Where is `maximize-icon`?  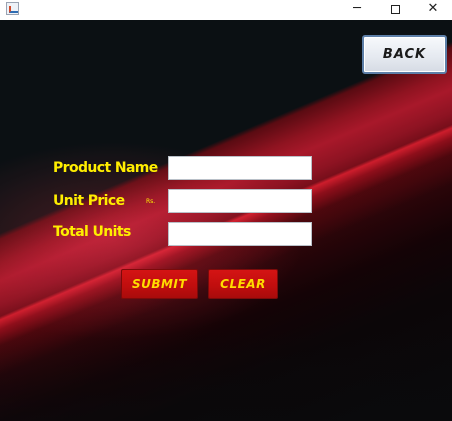 maximize-icon is located at coordinates (395, 9).